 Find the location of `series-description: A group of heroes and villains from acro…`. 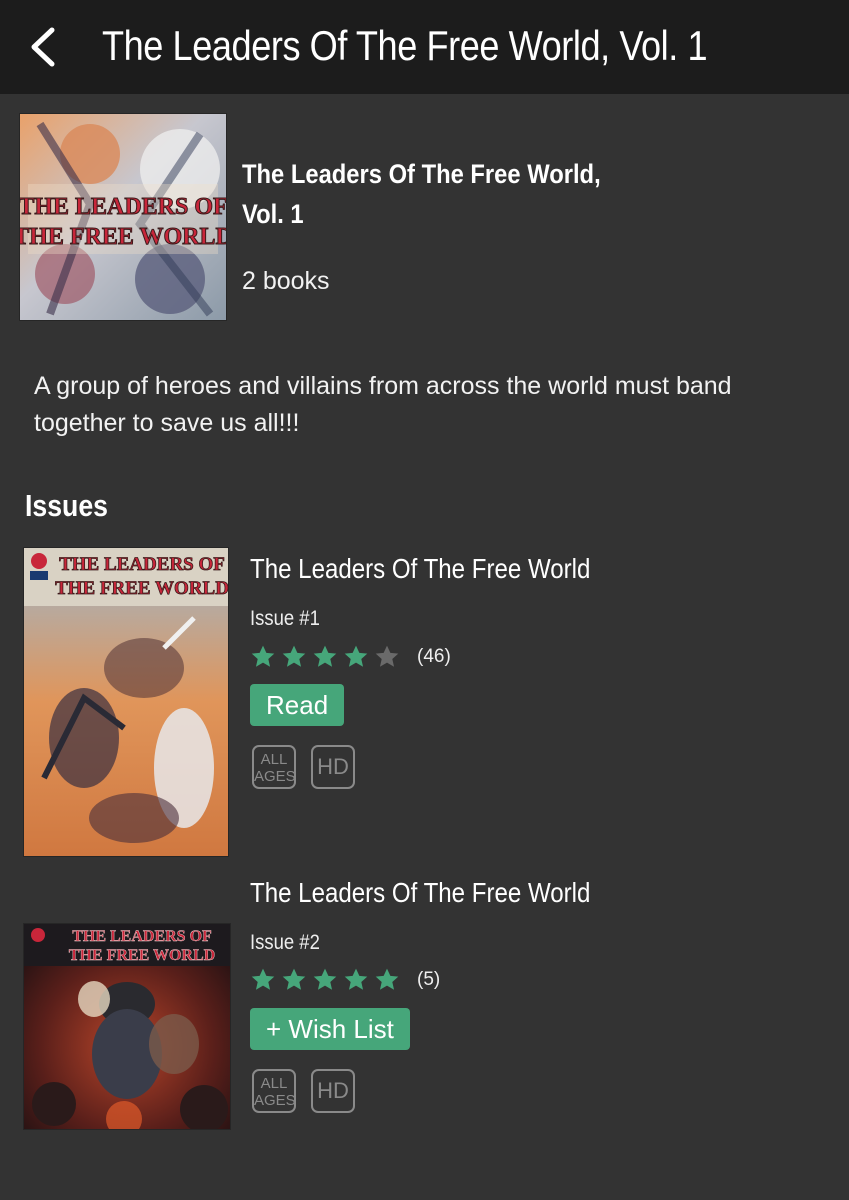

series-description: A group of heroes and villains from acro… is located at coordinates (383, 404).